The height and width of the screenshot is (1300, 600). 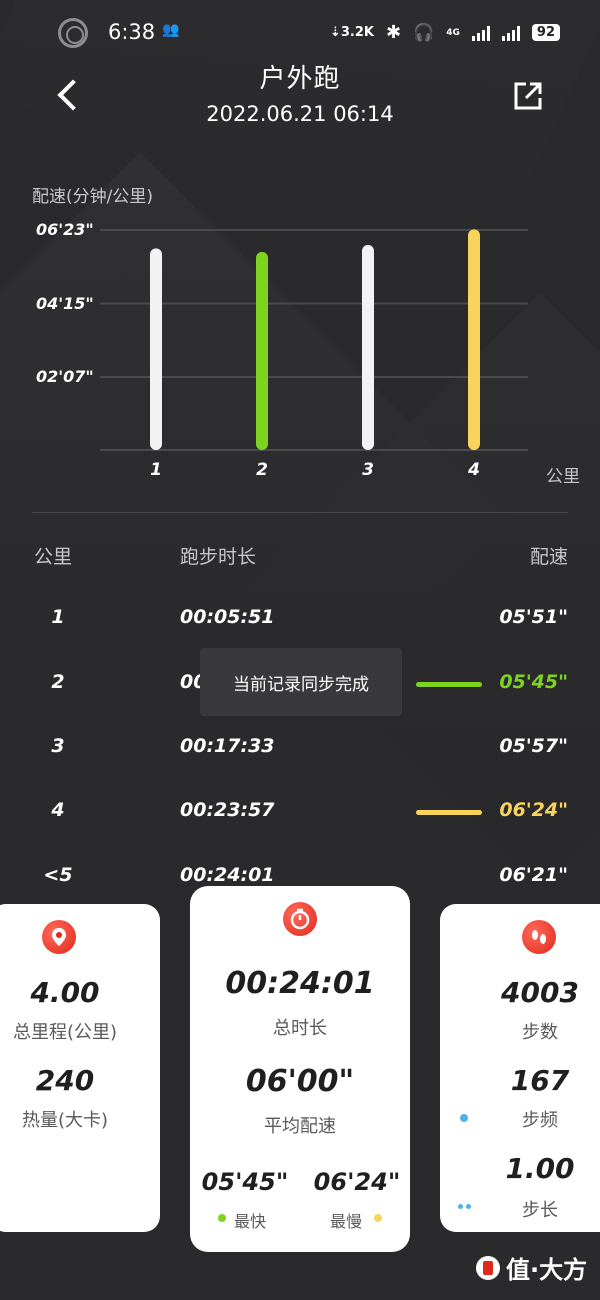 I want to click on cadence-label: 步频, so click(x=540, y=1120).